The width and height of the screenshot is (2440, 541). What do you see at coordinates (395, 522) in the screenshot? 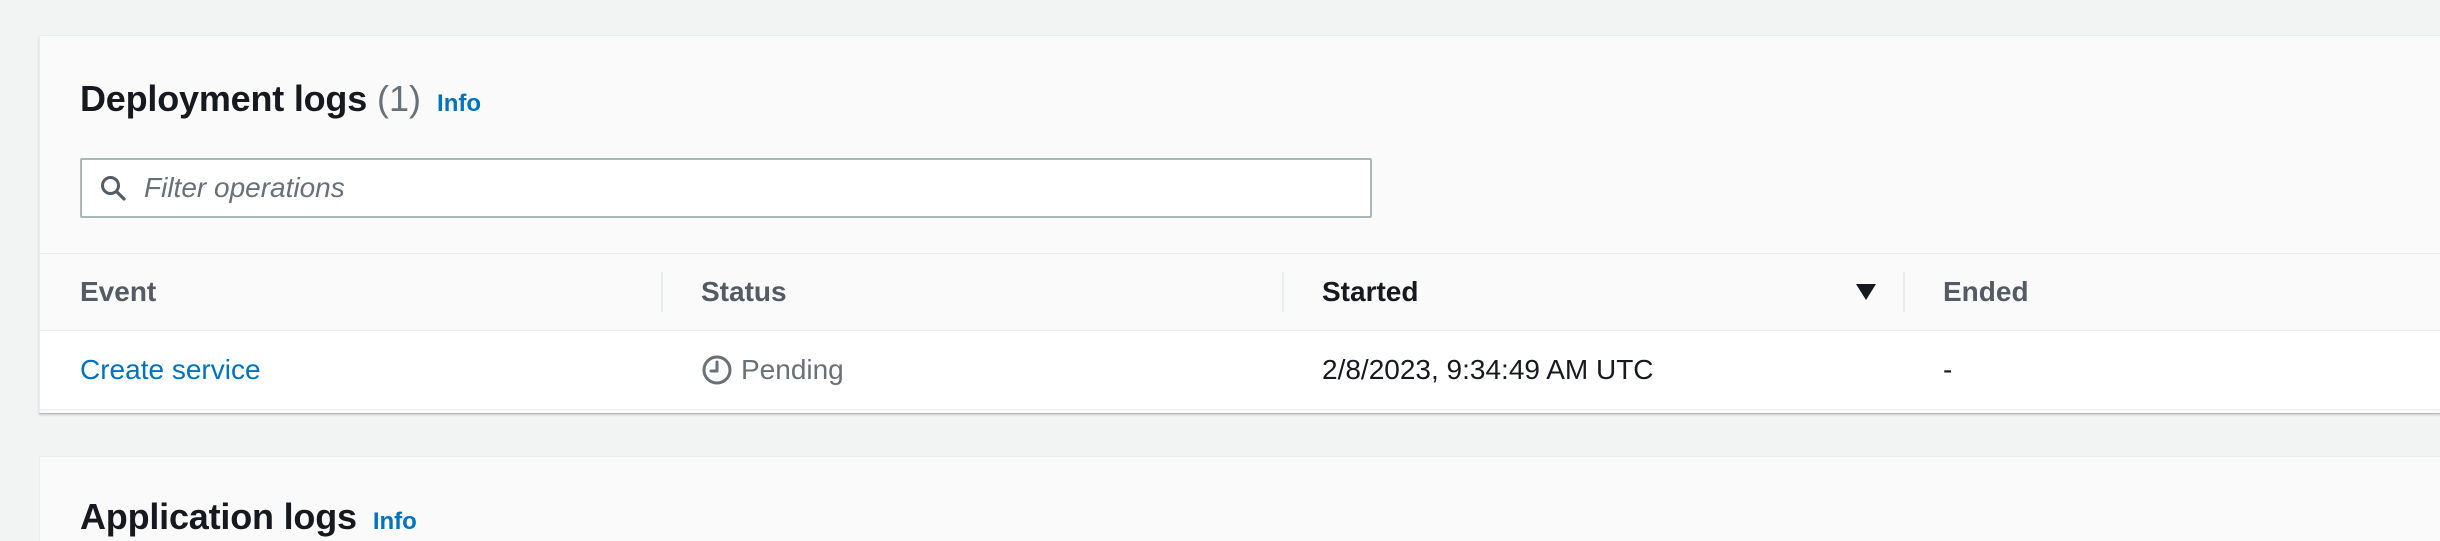
I see `application-logs-info-link: Info` at bounding box center [395, 522].